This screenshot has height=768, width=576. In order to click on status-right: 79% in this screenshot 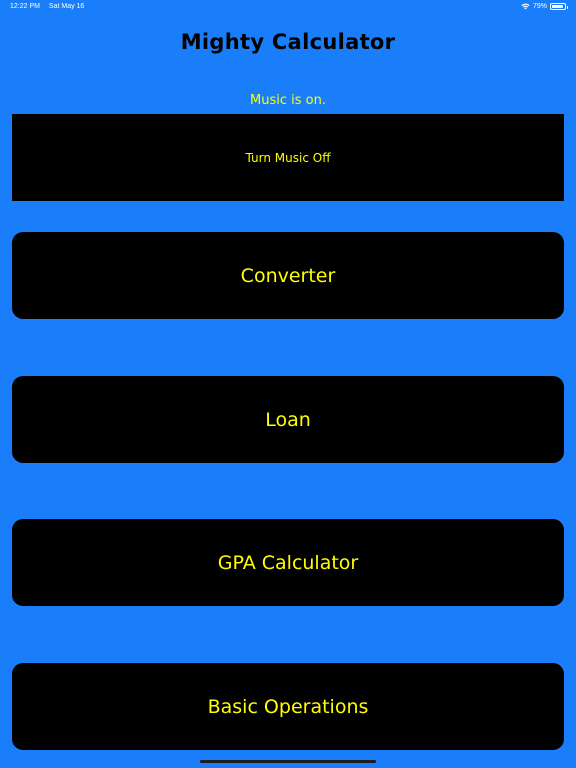, I will do `click(544, 6)`.